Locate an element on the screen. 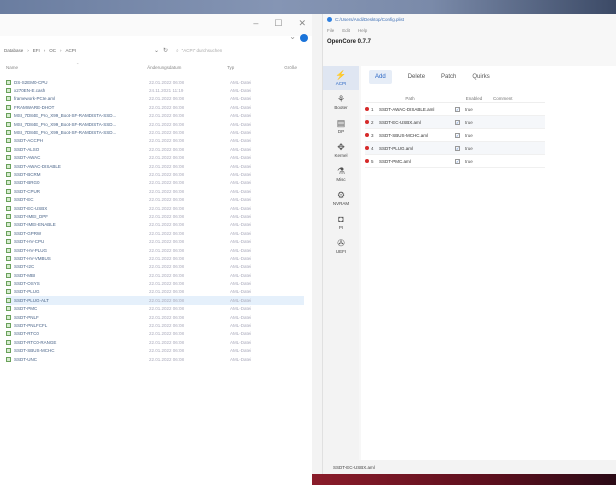 This screenshot has width=616, height=485. file-name-cell: SSDT-PMC is located at coordinates (77, 309).